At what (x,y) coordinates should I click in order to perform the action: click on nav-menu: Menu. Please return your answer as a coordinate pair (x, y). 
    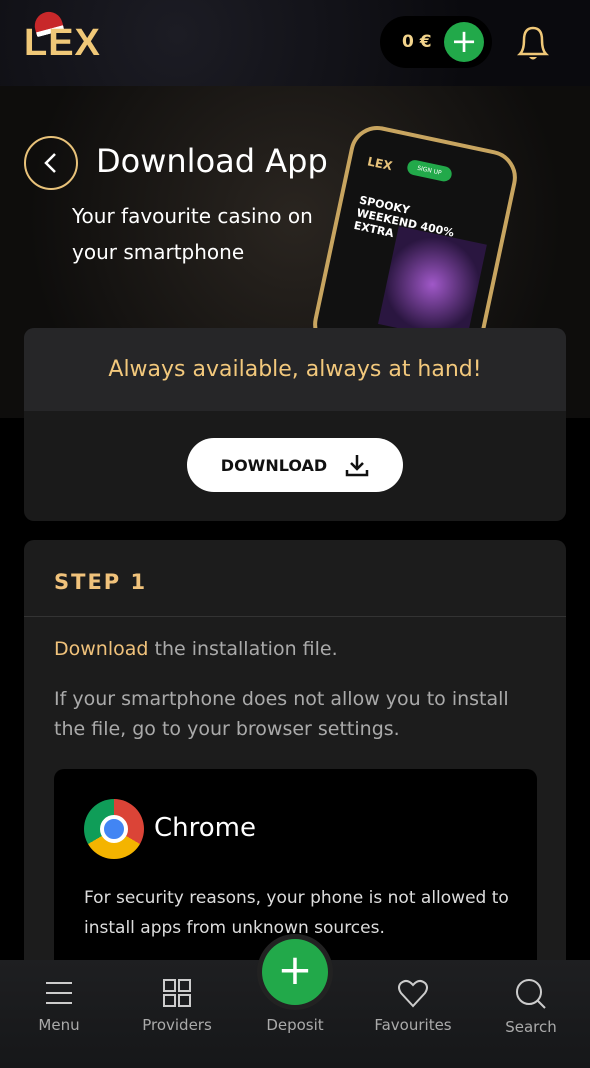
    Looking at the image, I should click on (59, 1006).